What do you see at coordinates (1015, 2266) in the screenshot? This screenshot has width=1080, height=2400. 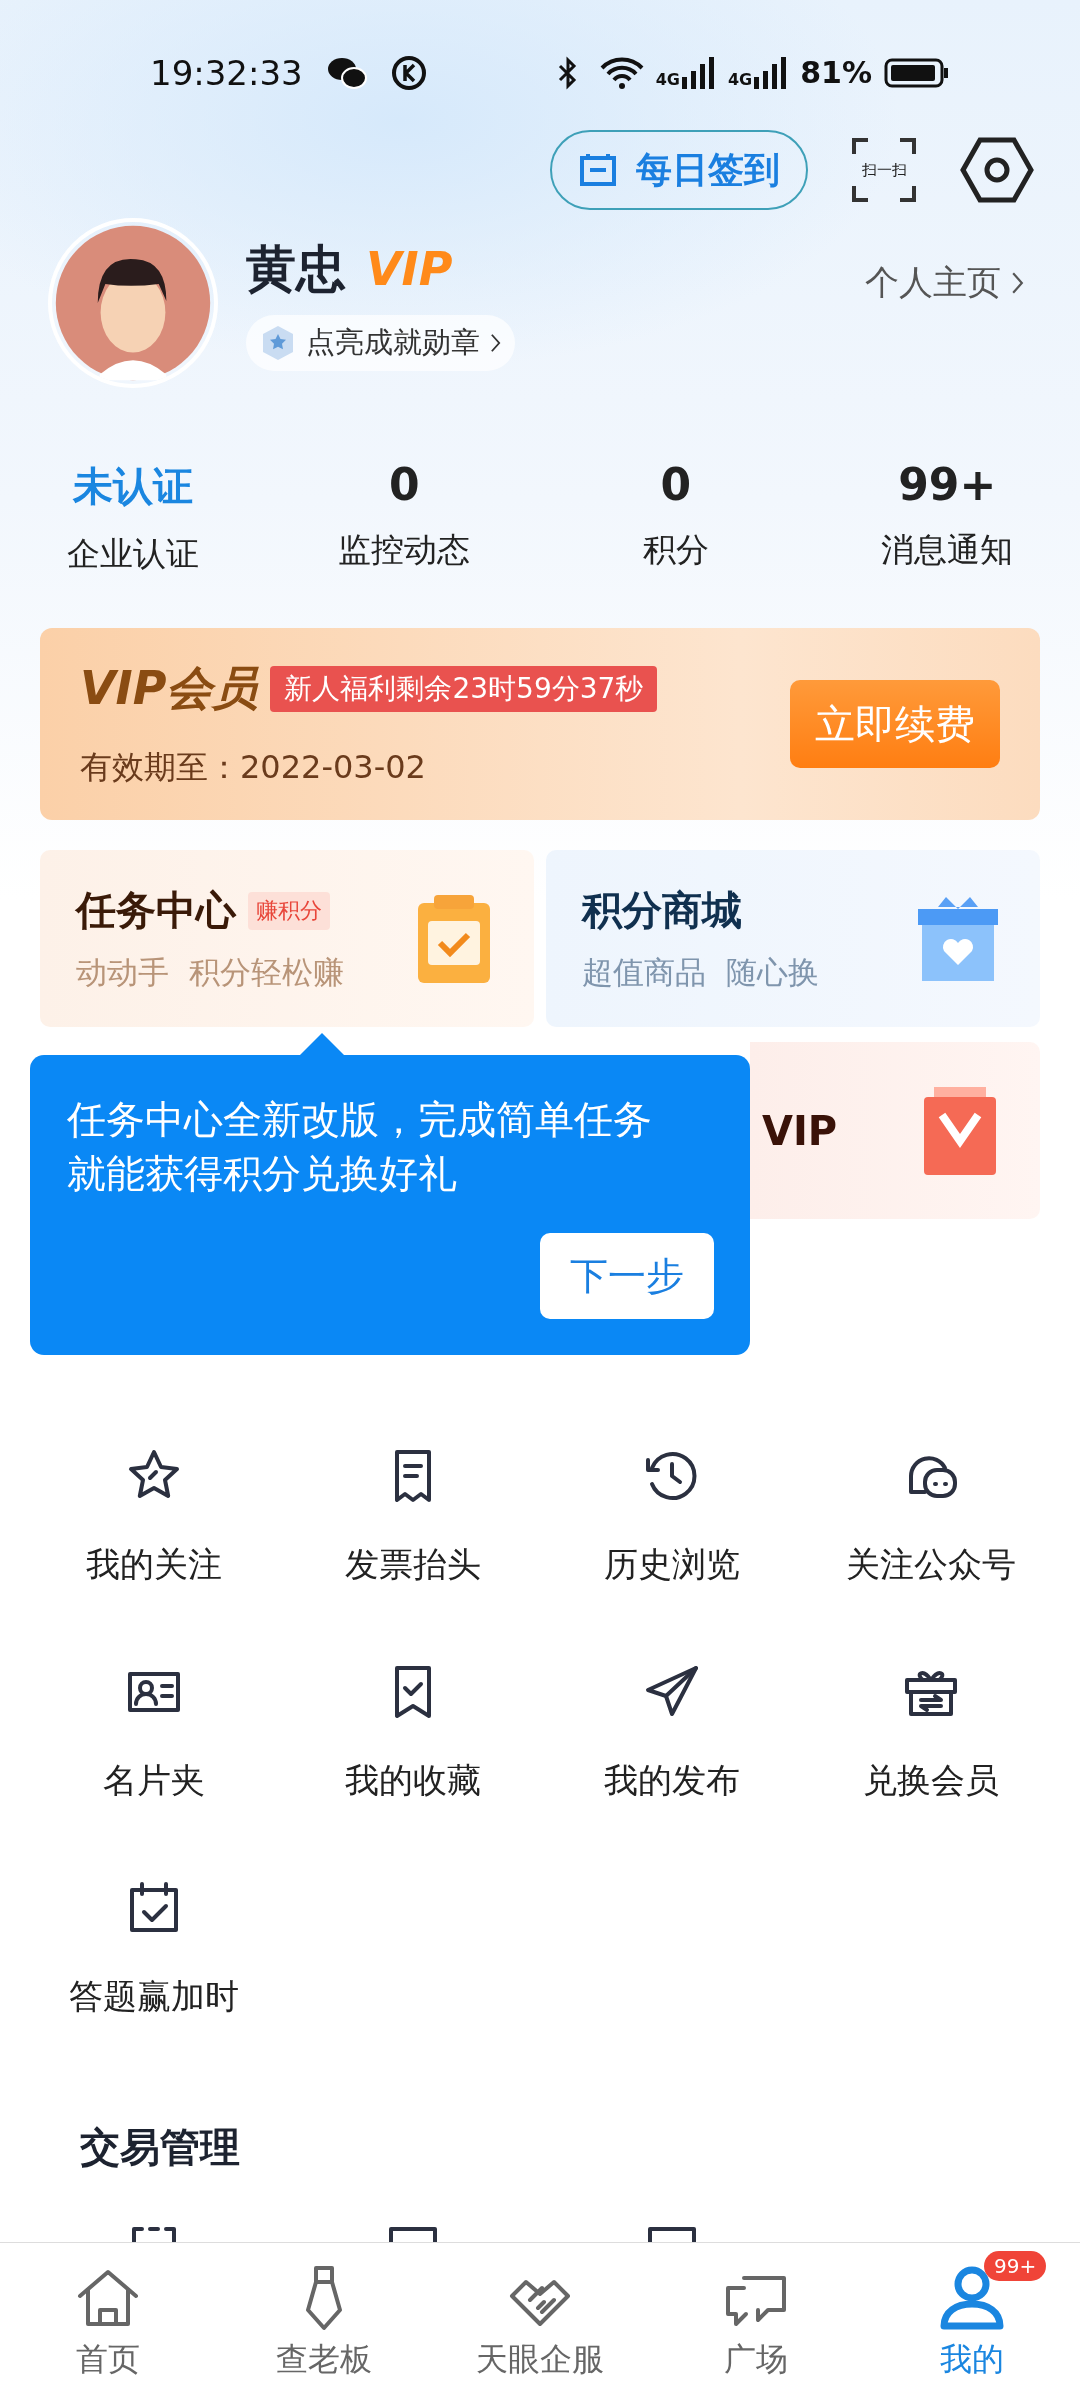 I see `notification-badge: 99+` at bounding box center [1015, 2266].